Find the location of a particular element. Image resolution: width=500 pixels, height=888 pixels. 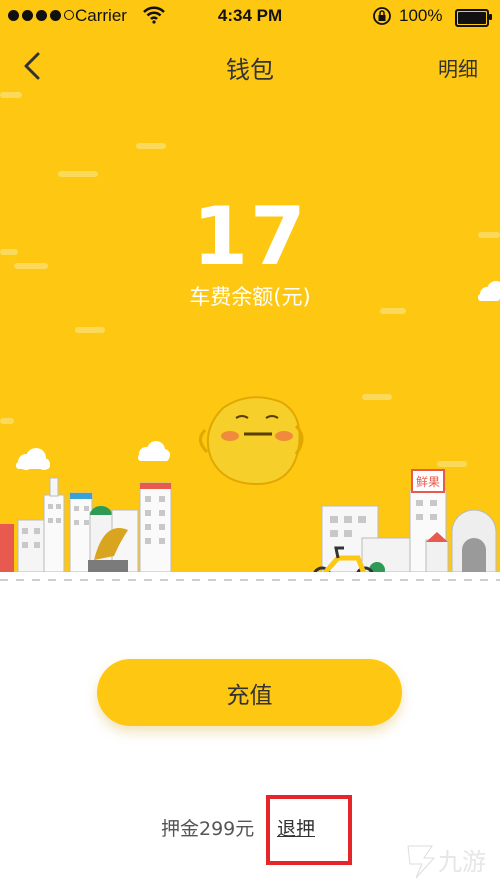

recharge-button: 充值 is located at coordinates (249, 692).